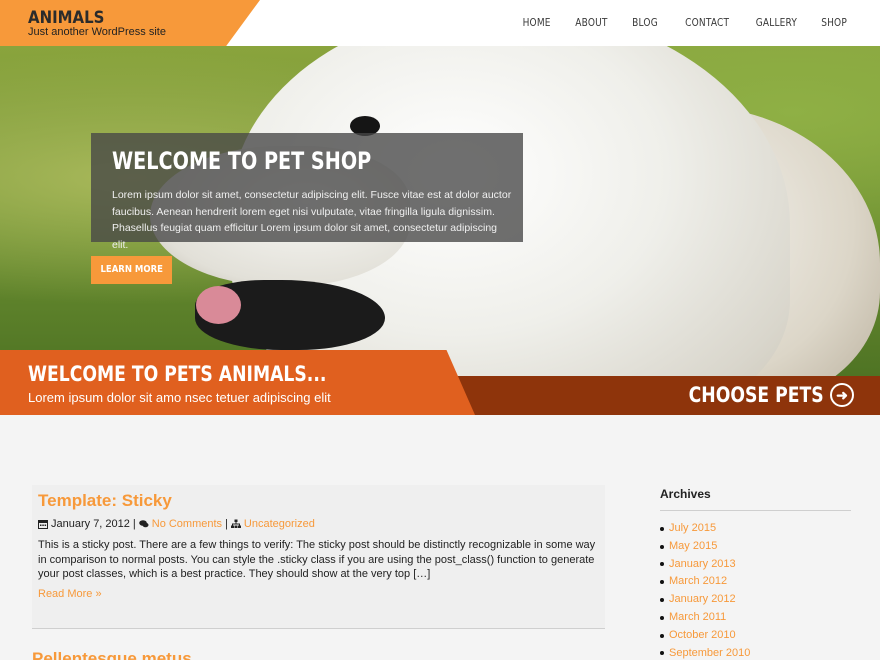 Image resolution: width=880 pixels, height=660 pixels. What do you see at coordinates (105, 501) in the screenshot?
I see `post-title: Template: Sticky` at bounding box center [105, 501].